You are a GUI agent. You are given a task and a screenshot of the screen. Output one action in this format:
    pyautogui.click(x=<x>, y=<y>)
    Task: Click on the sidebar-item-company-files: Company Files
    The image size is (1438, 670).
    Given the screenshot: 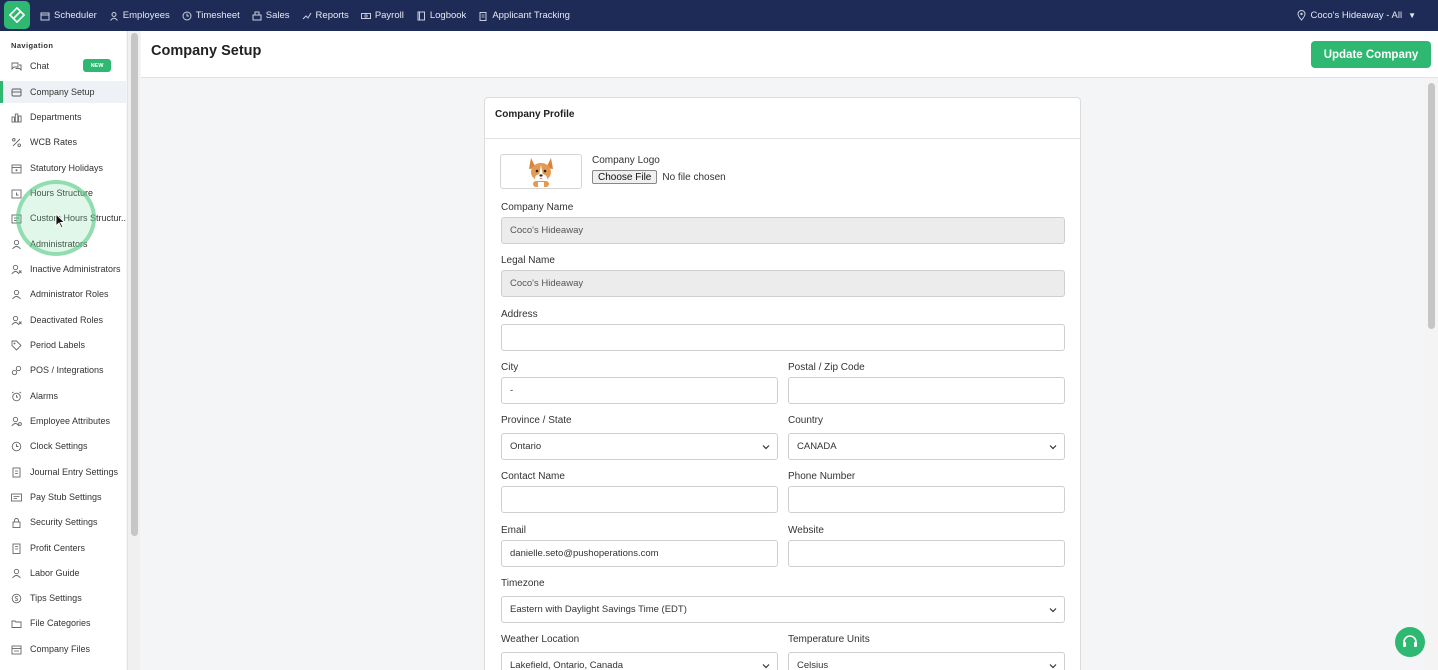 What is the action you would take?
    pyautogui.click(x=63, y=649)
    